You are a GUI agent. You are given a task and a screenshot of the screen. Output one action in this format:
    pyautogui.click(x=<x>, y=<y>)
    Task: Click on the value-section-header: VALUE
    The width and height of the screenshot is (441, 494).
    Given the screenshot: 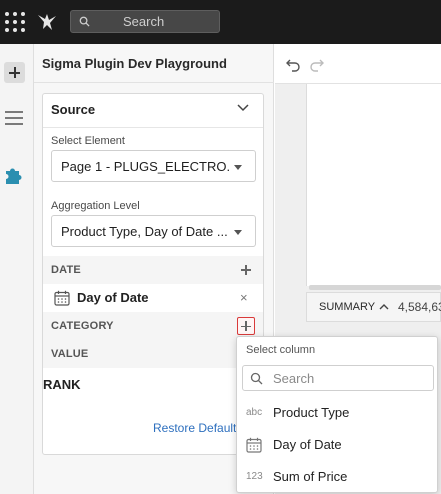 What is the action you would take?
    pyautogui.click(x=153, y=354)
    